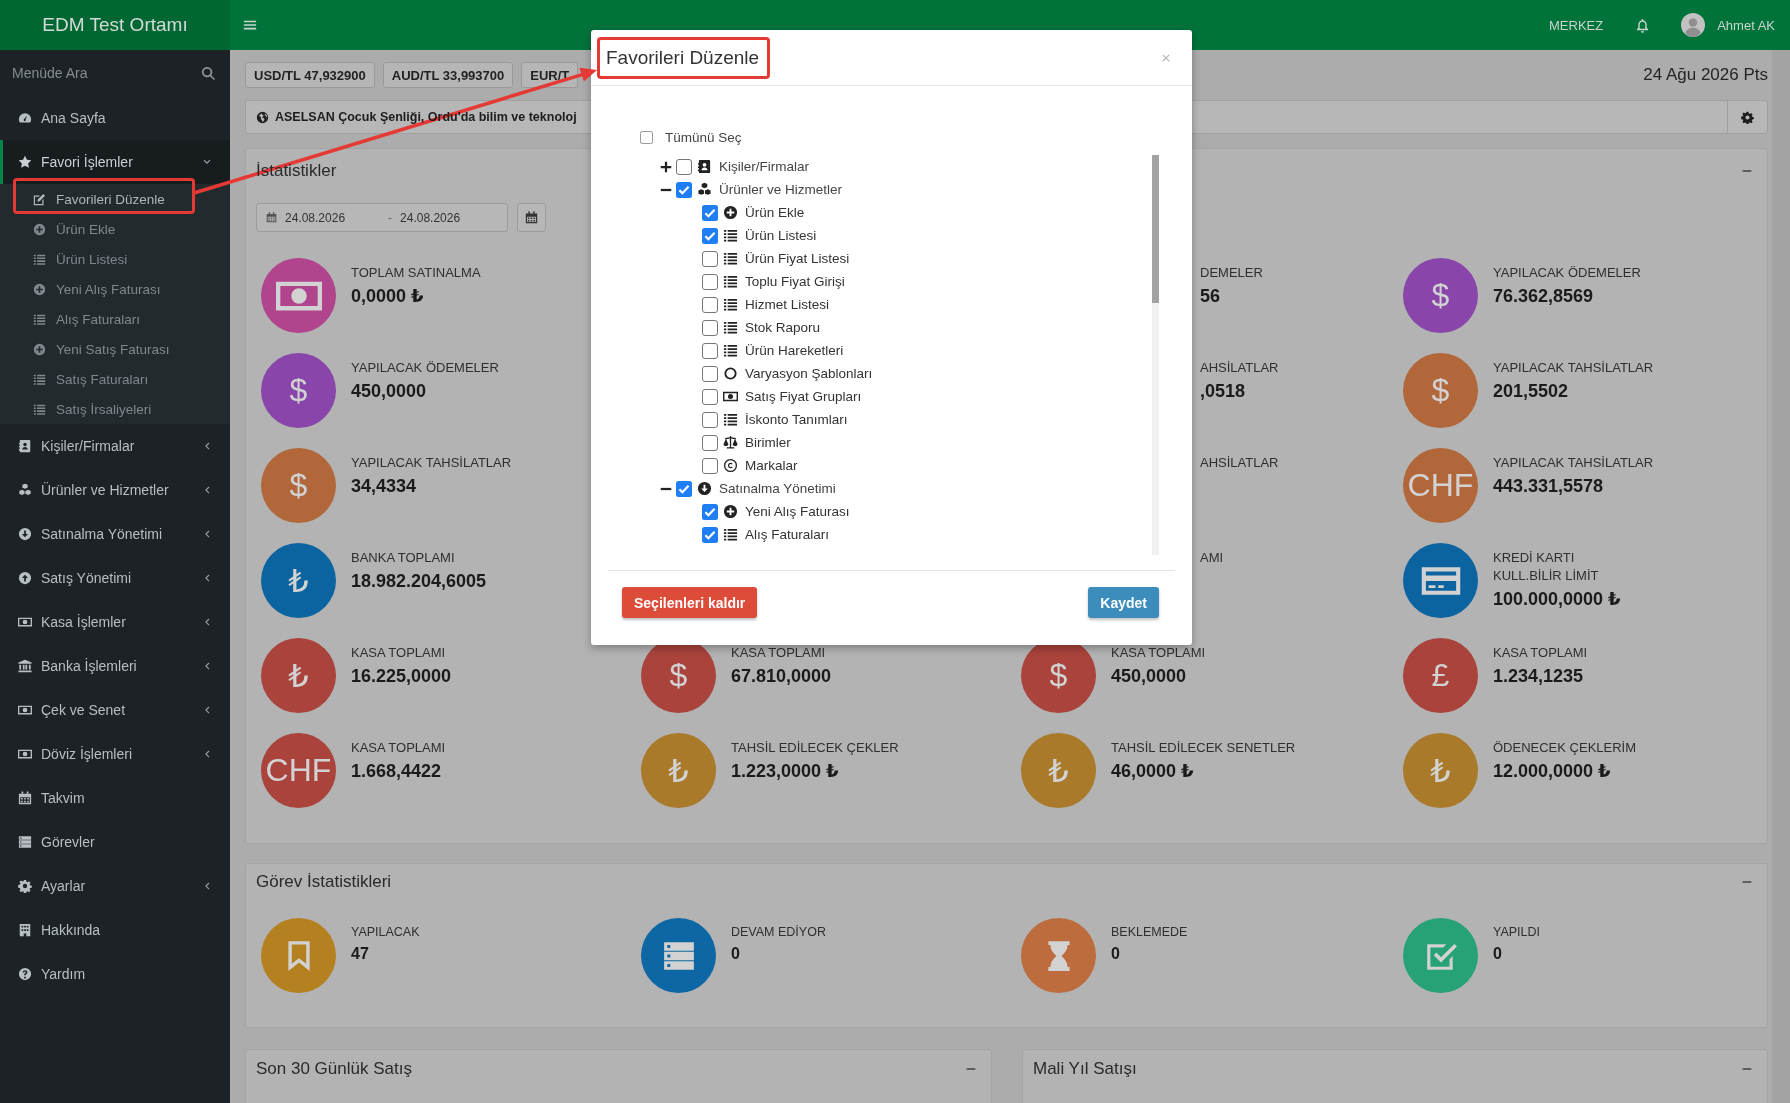 This screenshot has height=1103, width=1790. What do you see at coordinates (315, 217) in the screenshot?
I see `start-date: 24.08.2026` at bounding box center [315, 217].